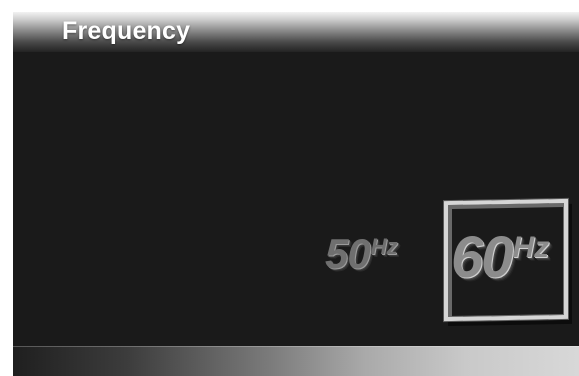 The image size is (579, 376). Describe the element at coordinates (482, 257) in the screenshot. I see `frequency-number: 60` at that location.